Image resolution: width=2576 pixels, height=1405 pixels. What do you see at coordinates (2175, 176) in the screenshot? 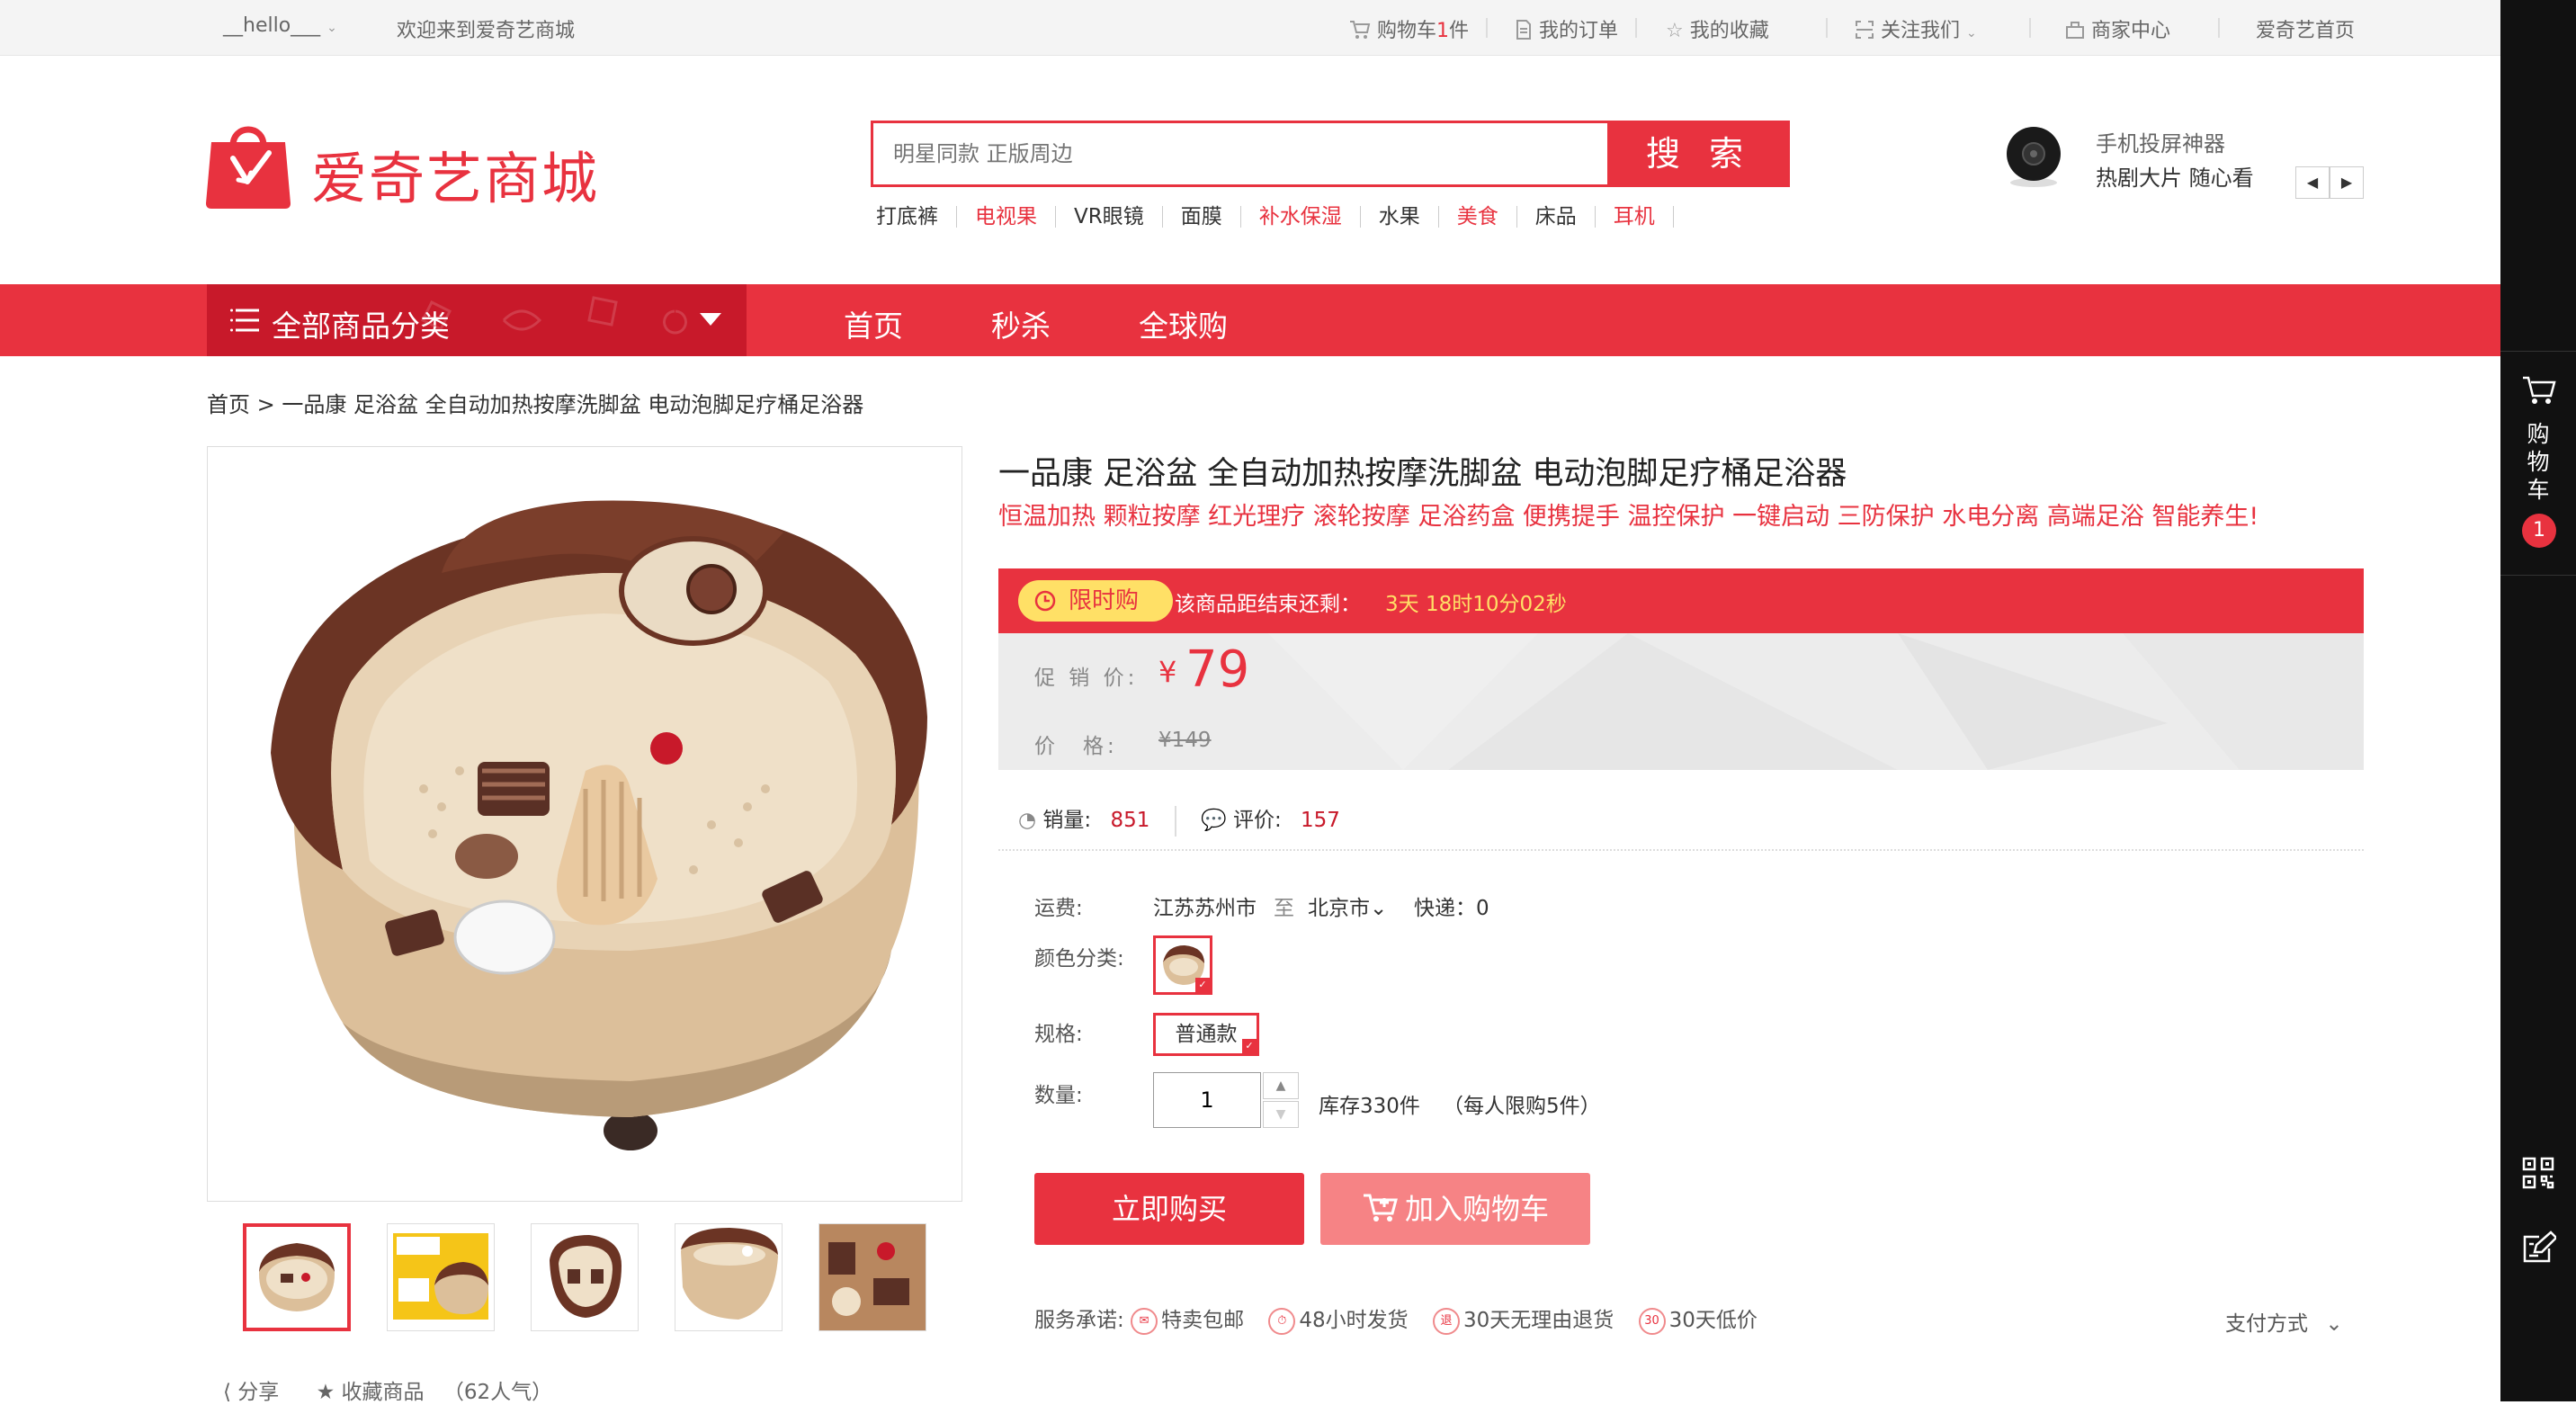
I see `promo-subtitle: 热剧大片 随心看` at bounding box center [2175, 176].